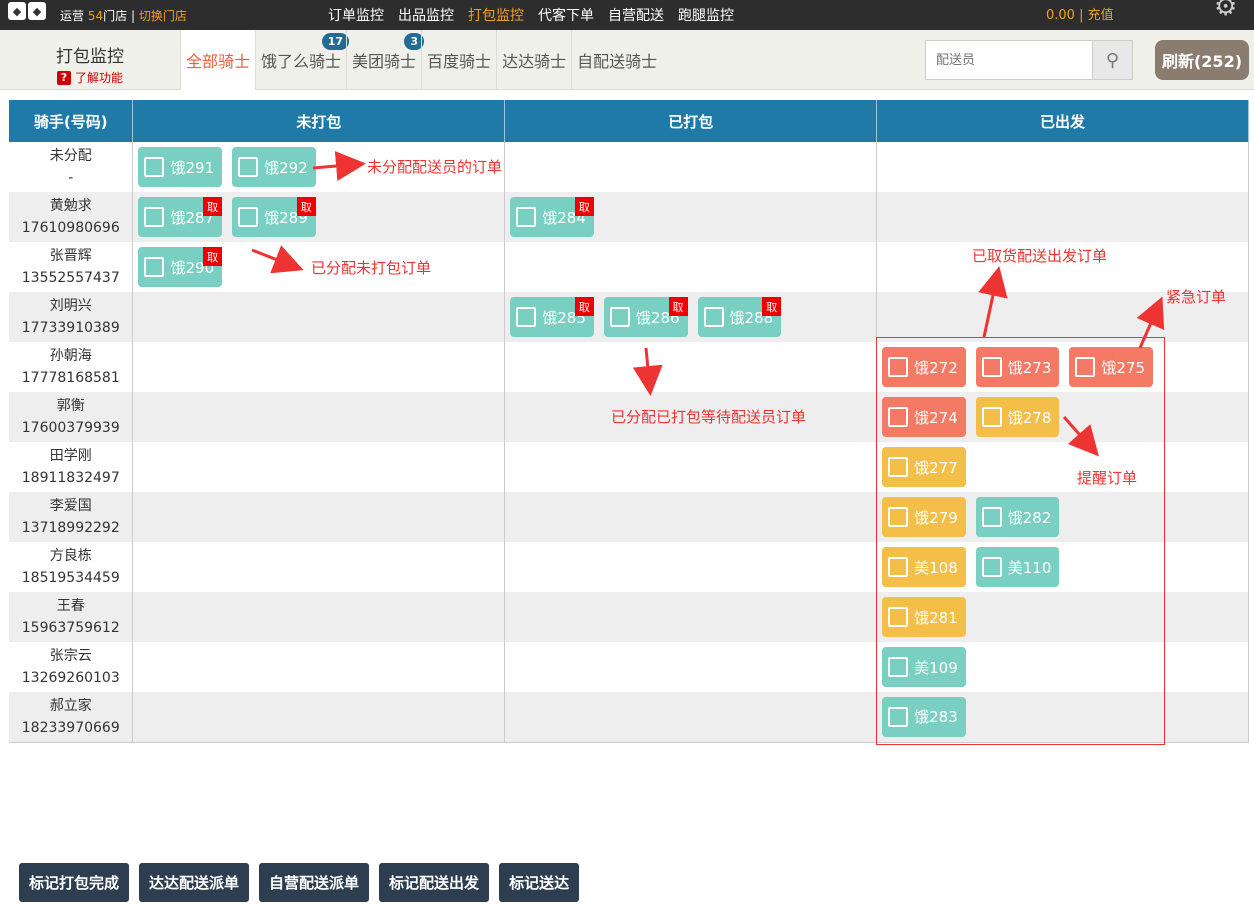 The image size is (1254, 910). Describe the element at coordinates (1112, 60) in the screenshot. I see `search-icon: ⚲` at that location.